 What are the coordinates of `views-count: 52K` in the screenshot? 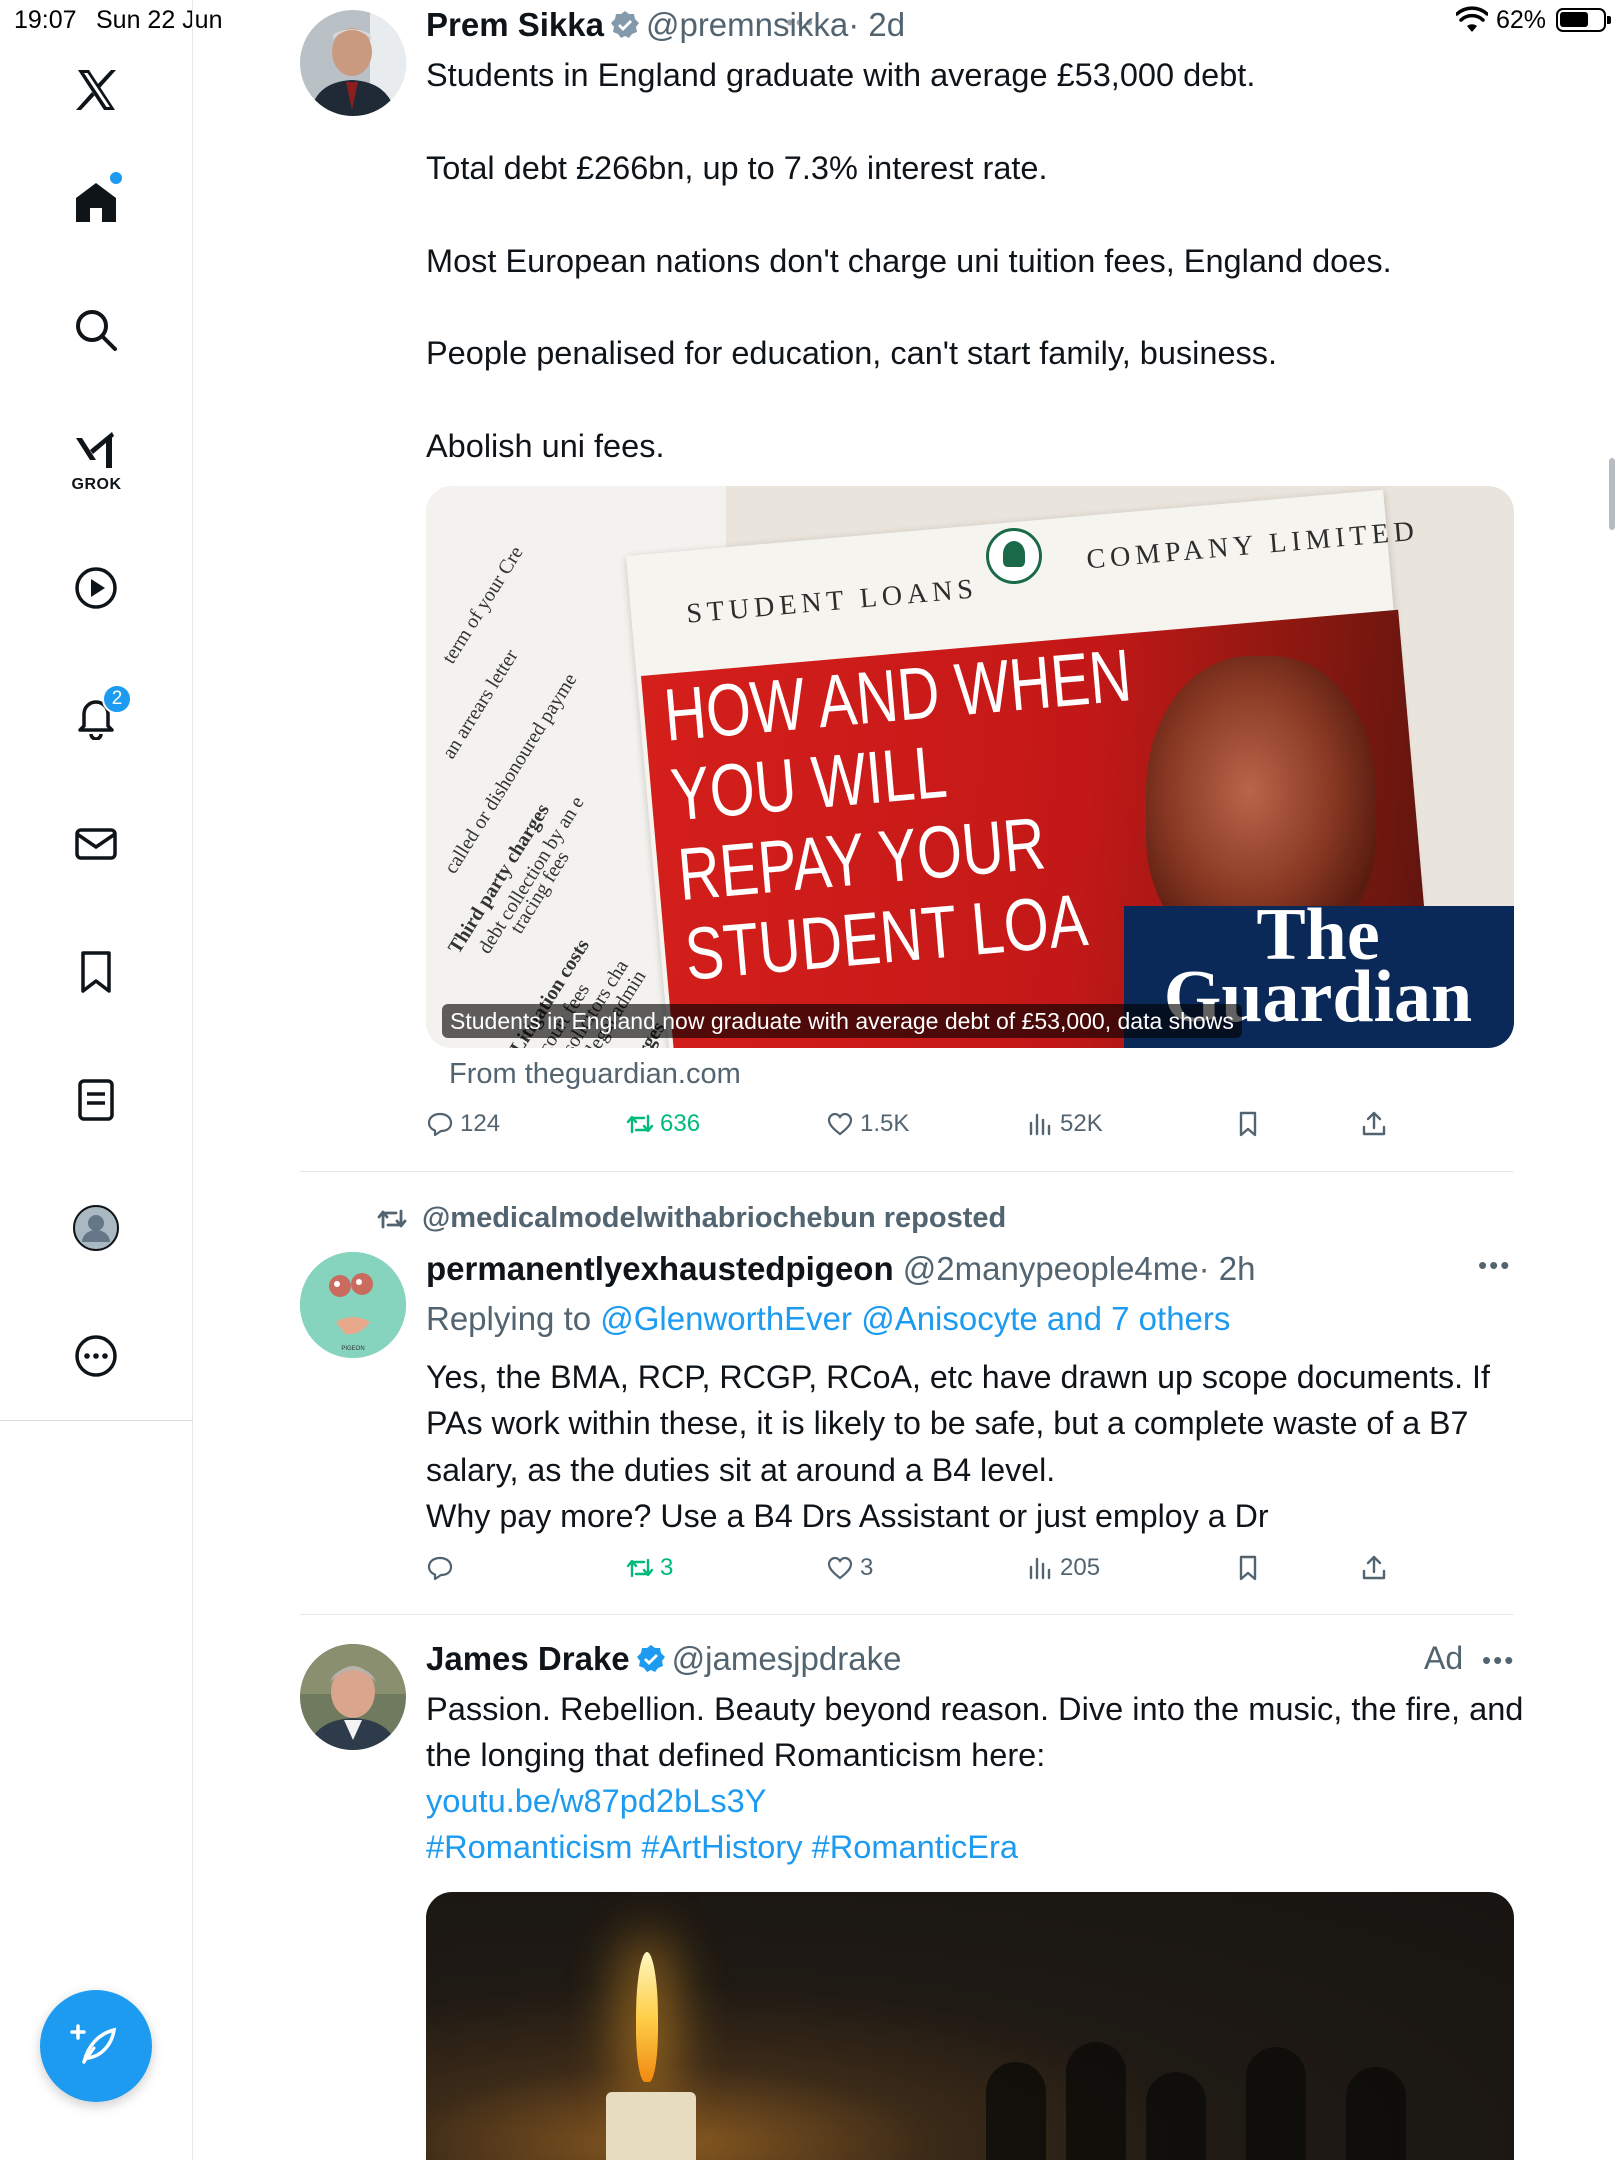 It's located at (1081, 1123).